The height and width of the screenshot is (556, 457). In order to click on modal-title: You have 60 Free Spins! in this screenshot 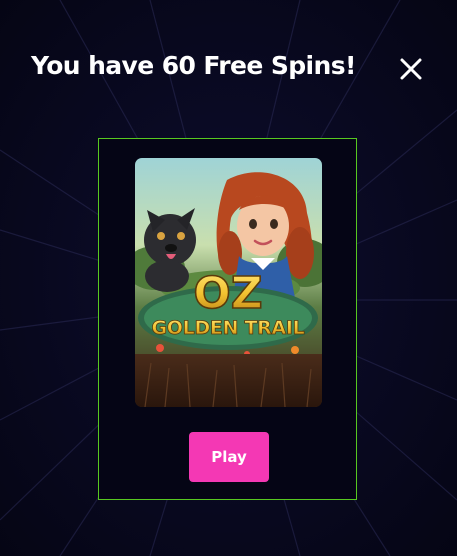, I will do `click(193, 65)`.